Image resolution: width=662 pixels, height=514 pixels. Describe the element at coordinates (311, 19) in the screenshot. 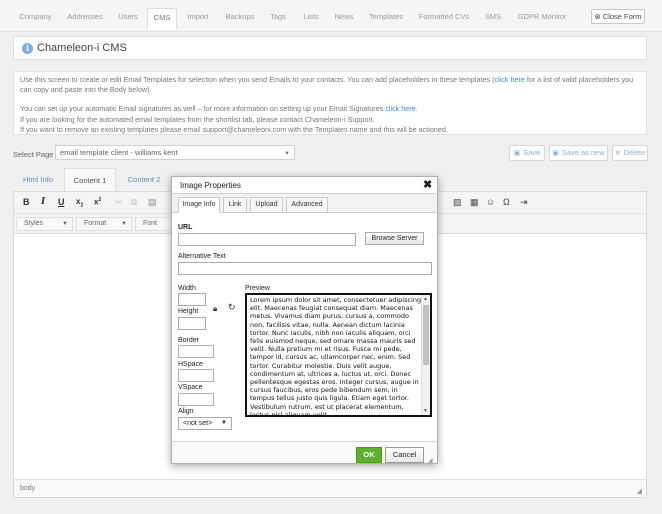

I see `nav-tab-lists: Lists` at that location.